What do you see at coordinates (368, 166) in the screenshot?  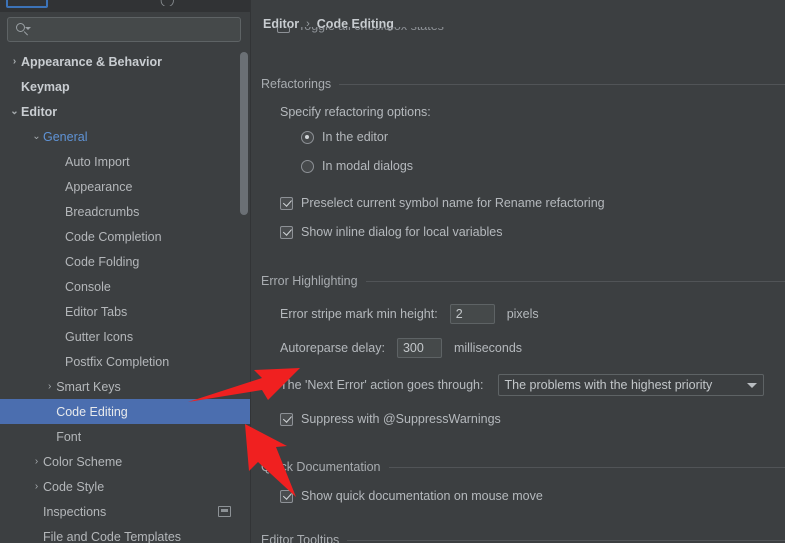 I see `radio-in-modal-dialogs-label: In modal dialogs` at bounding box center [368, 166].